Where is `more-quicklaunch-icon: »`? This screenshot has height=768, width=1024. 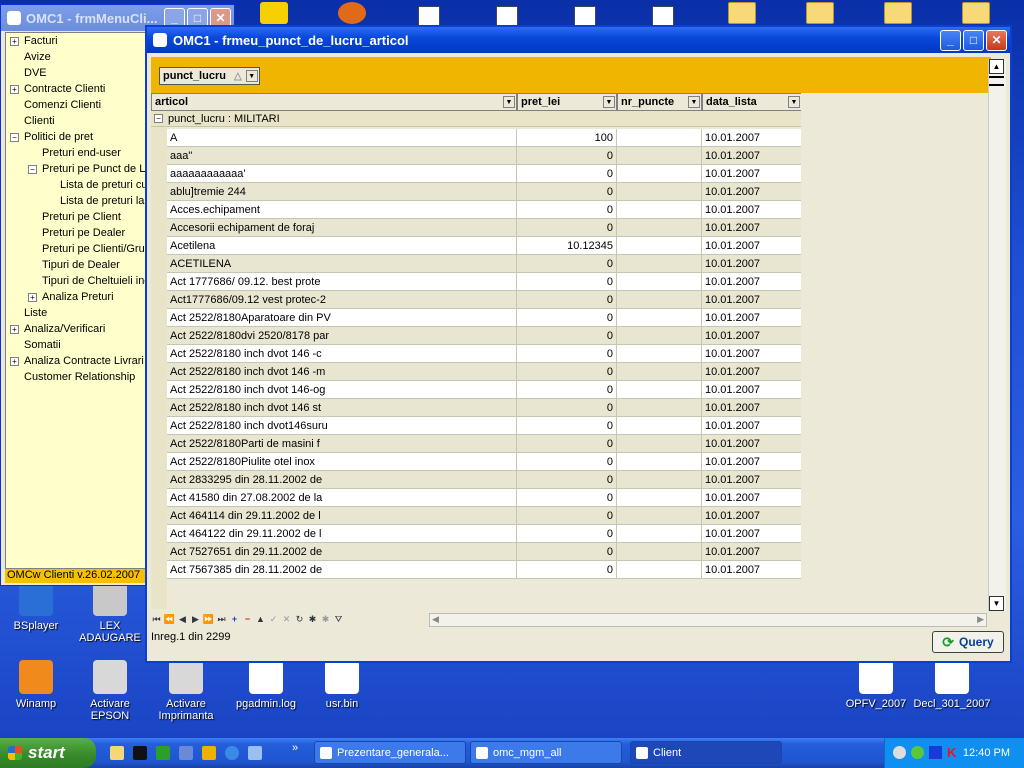 more-quicklaunch-icon: » is located at coordinates (295, 748).